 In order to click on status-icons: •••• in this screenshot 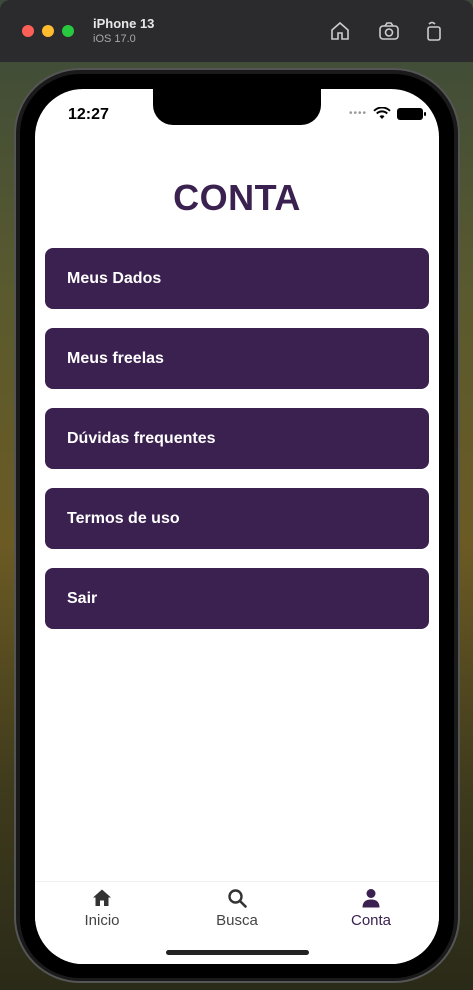, I will do `click(387, 113)`.